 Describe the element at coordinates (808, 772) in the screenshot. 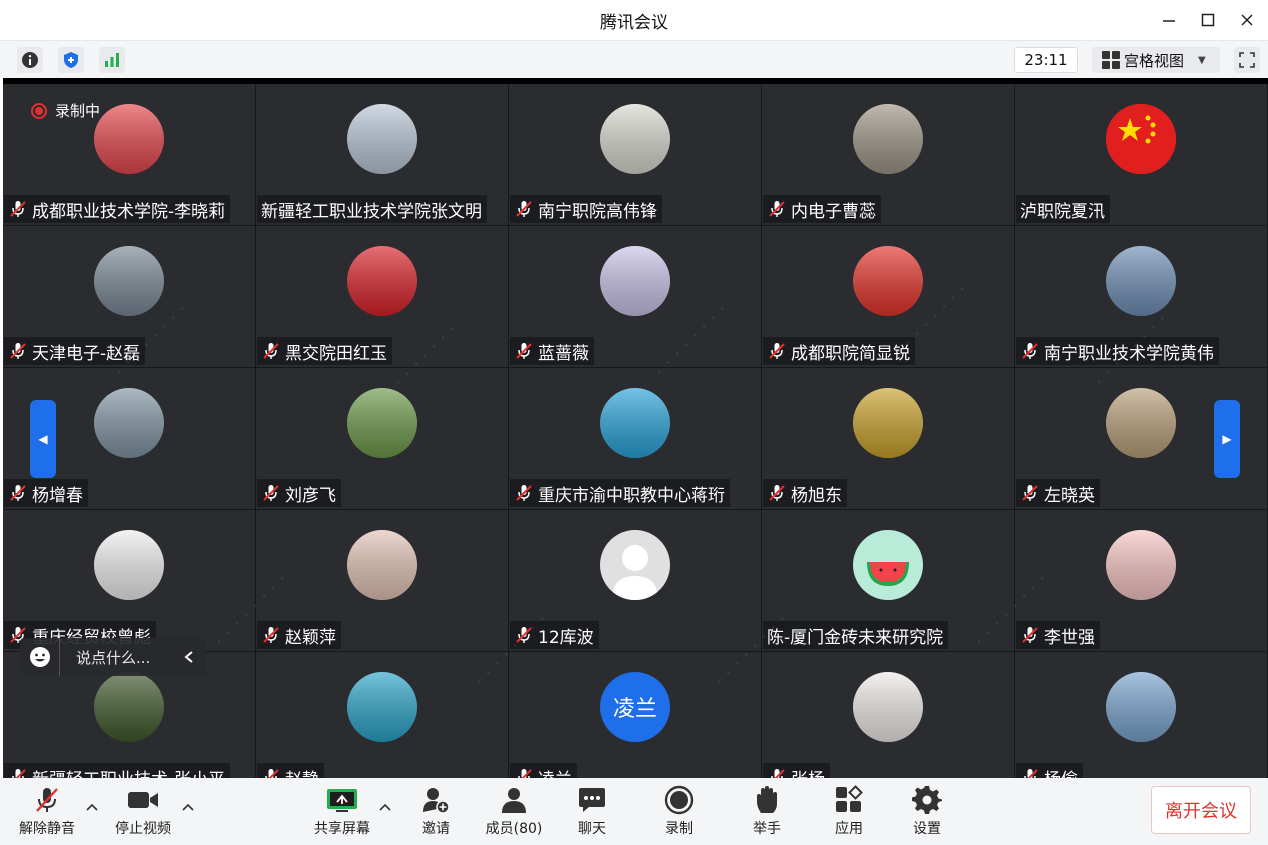

I see `participant-name: 张杨` at that location.